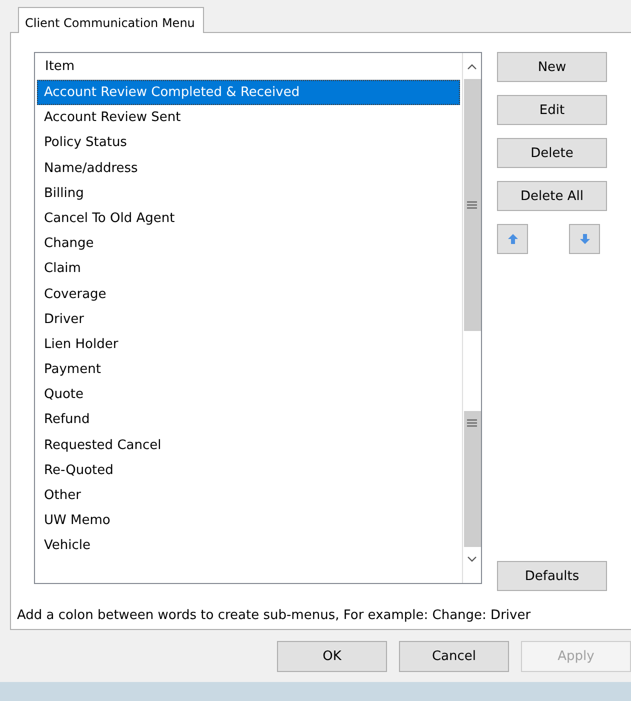  Describe the element at coordinates (552, 67) in the screenshot. I see `action-button: New` at that location.